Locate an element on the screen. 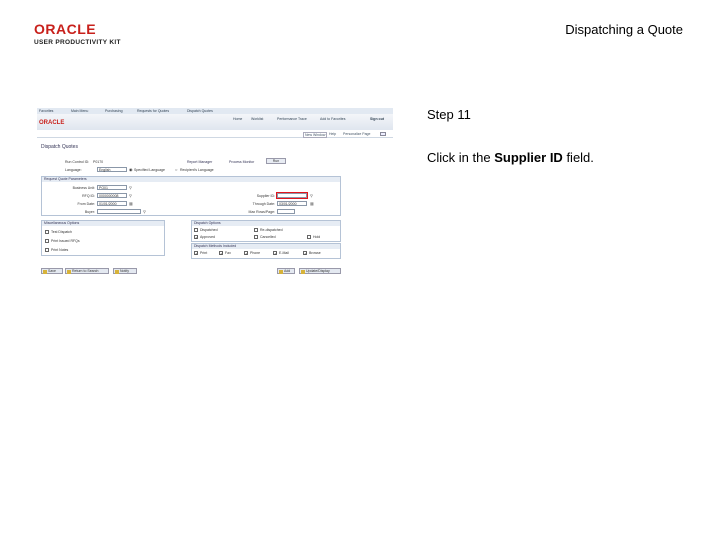  request-params-header: Request Quote Parameters is located at coordinates (191, 179).